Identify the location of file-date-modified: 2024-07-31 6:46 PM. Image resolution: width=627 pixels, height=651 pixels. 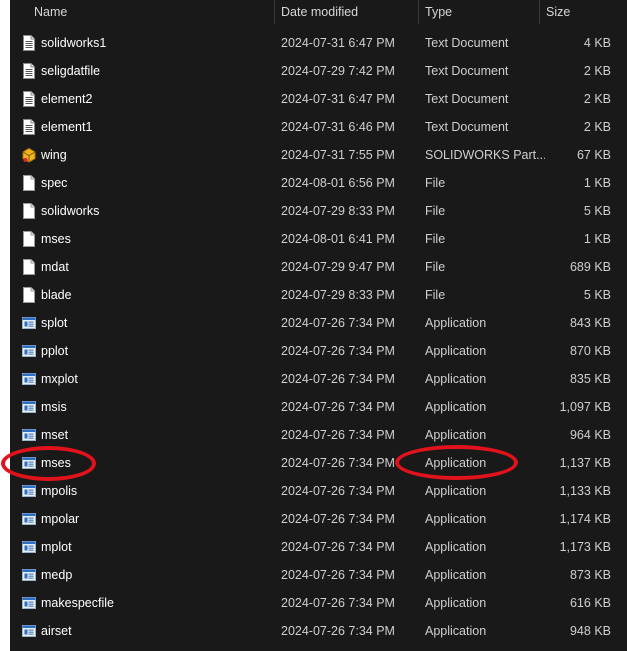
(338, 127).